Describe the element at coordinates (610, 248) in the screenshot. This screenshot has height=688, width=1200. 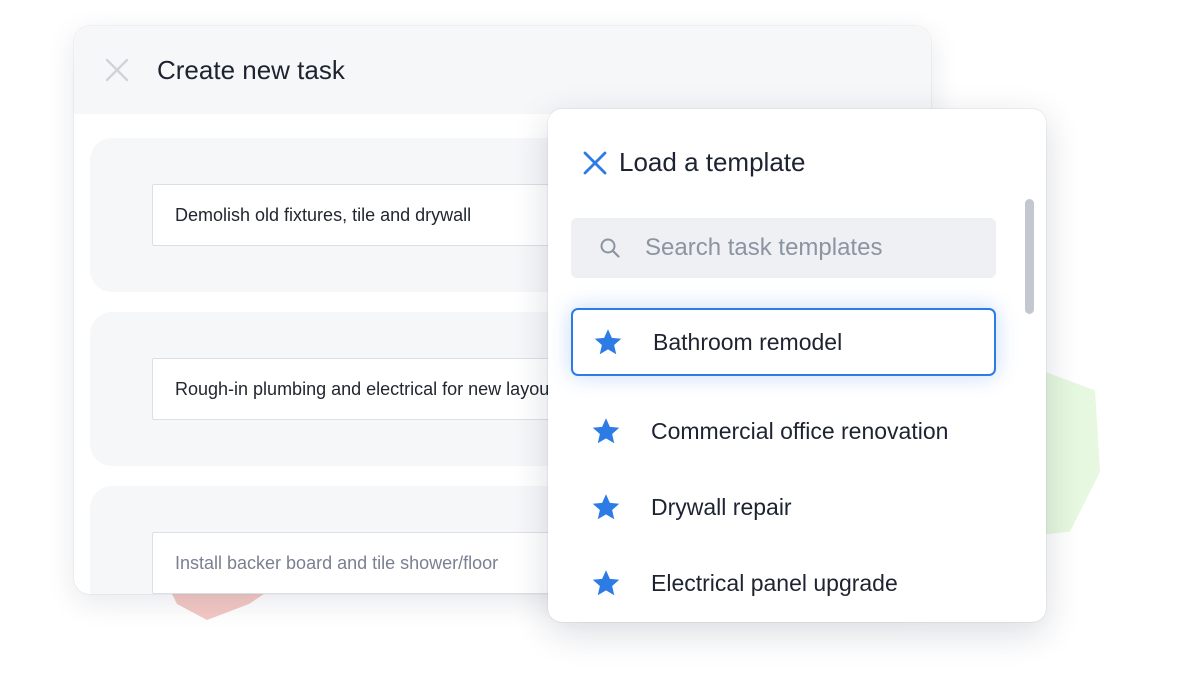
I see `search-icon` at that location.